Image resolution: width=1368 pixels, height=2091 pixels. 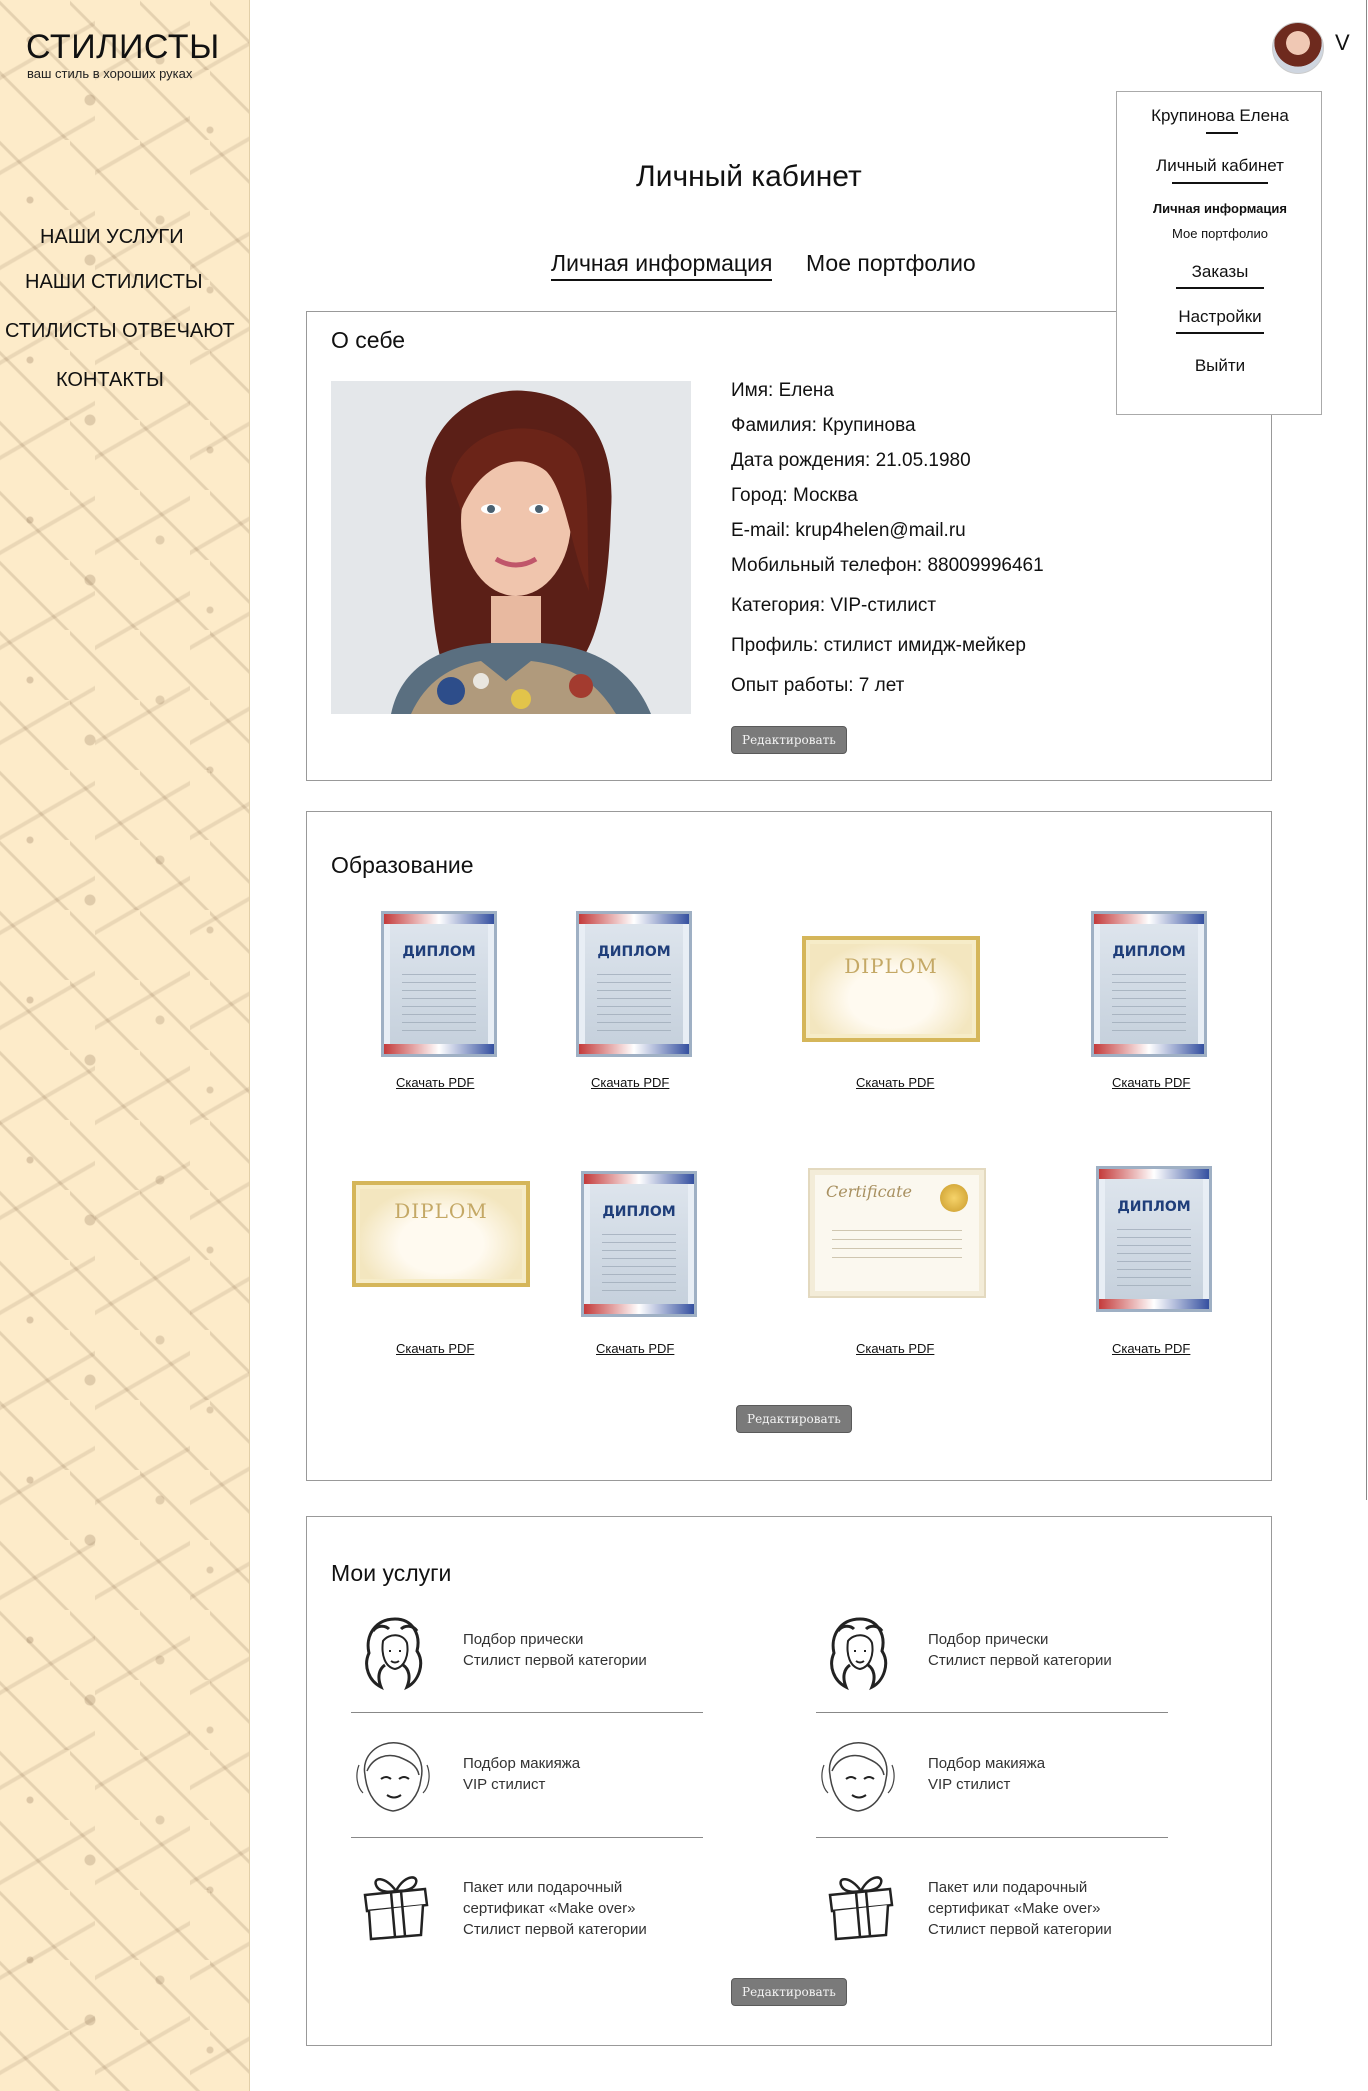 I want to click on education-edit-button: Редактировать, so click(x=794, y=1419).